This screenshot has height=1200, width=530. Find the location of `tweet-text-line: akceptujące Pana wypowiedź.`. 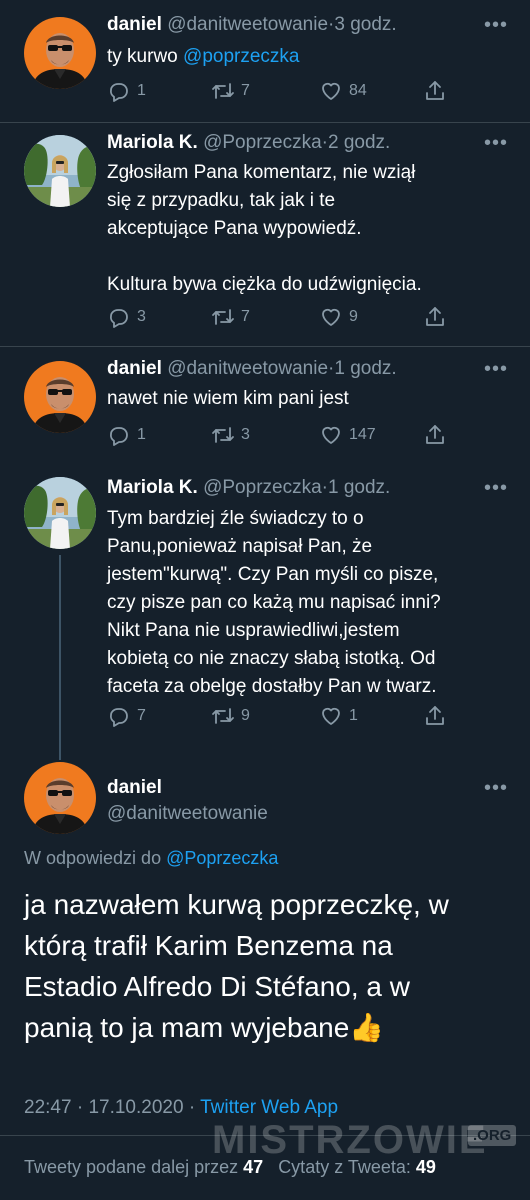

tweet-text-line: akceptujące Pana wypowiedź. is located at coordinates (234, 228).